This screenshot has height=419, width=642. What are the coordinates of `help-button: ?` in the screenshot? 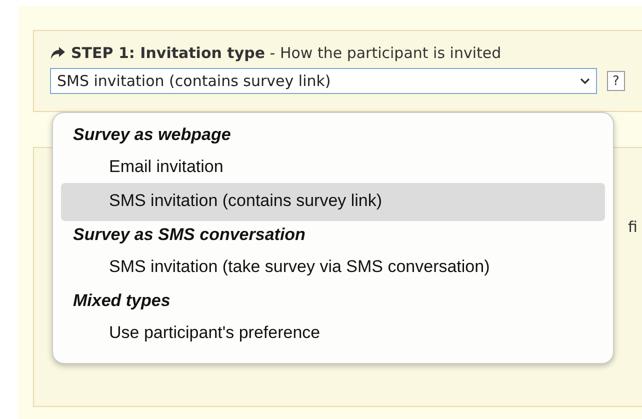 It's located at (616, 81).